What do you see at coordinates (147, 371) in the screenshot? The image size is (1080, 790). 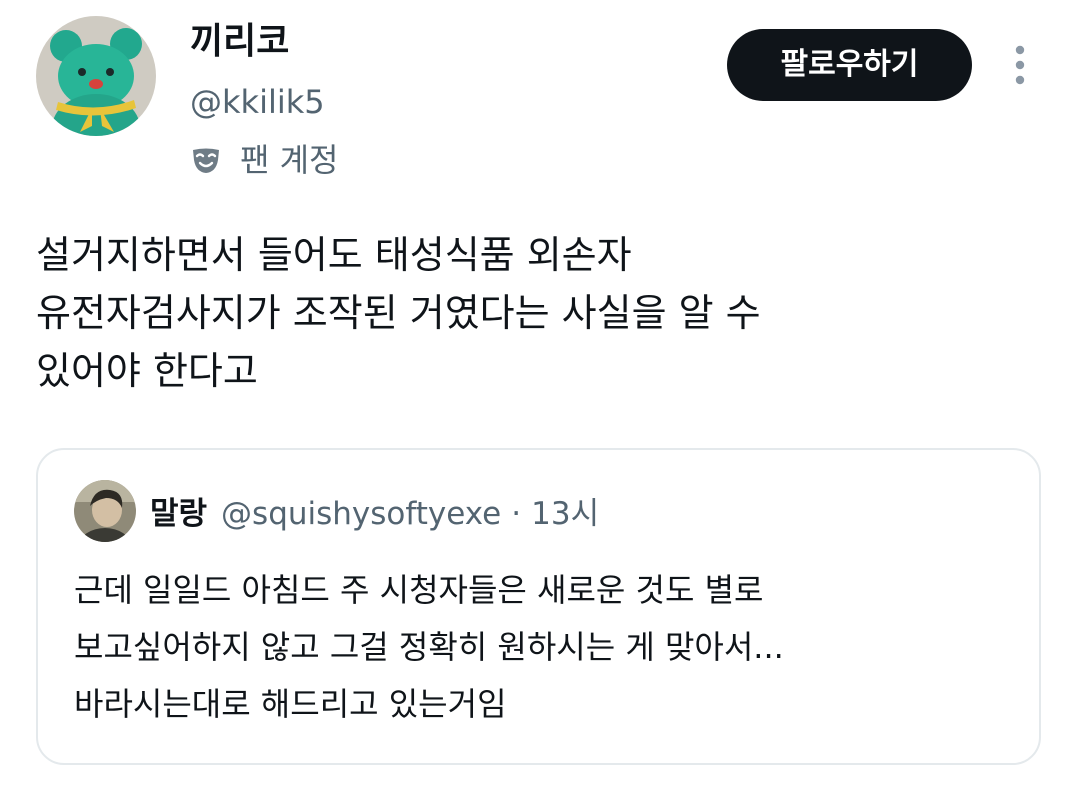 I see `tweet-text-line: 있어야 한다고` at bounding box center [147, 371].